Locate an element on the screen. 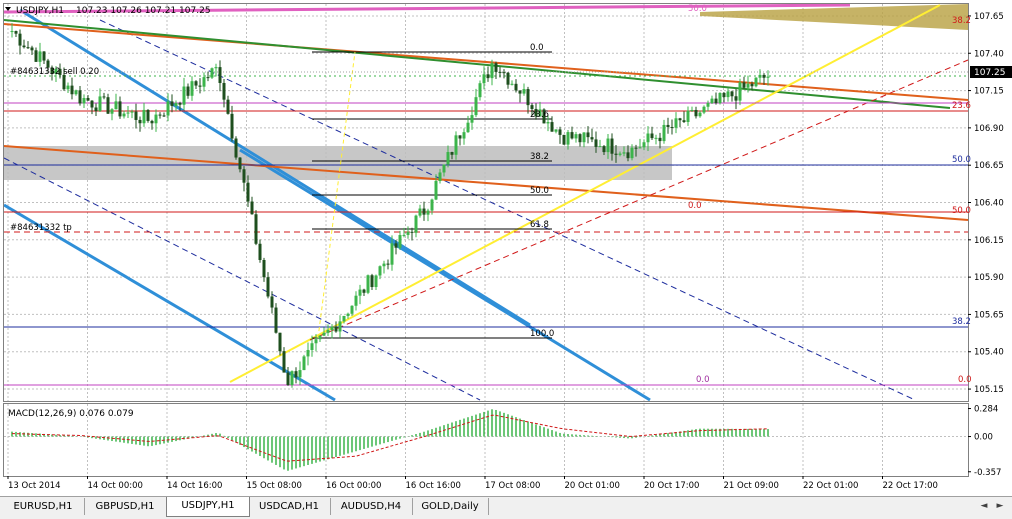 The height and width of the screenshot is (519, 1012). time-tick-label: 22 Oct 17:00 is located at coordinates (910, 486).